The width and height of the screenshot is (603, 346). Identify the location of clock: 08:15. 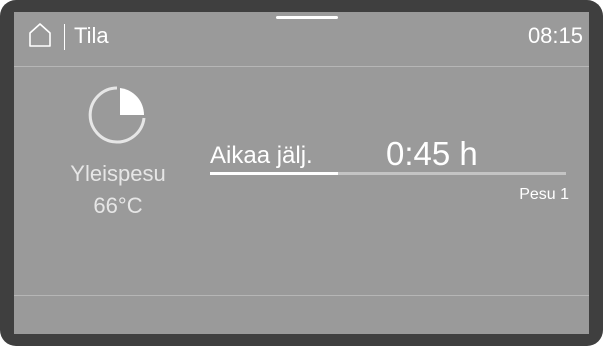
(555, 35).